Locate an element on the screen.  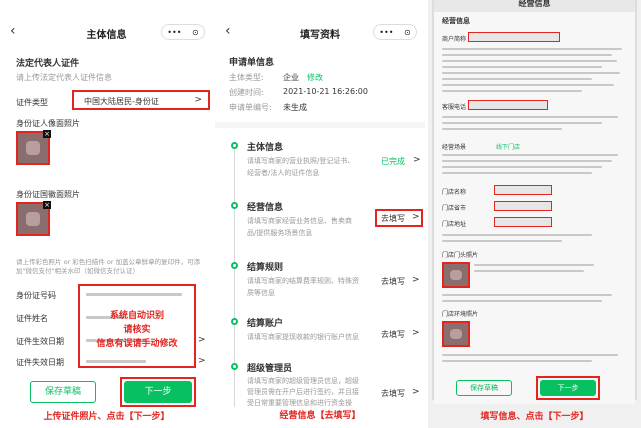
info-value: 未生成 is located at coordinates (295, 107).